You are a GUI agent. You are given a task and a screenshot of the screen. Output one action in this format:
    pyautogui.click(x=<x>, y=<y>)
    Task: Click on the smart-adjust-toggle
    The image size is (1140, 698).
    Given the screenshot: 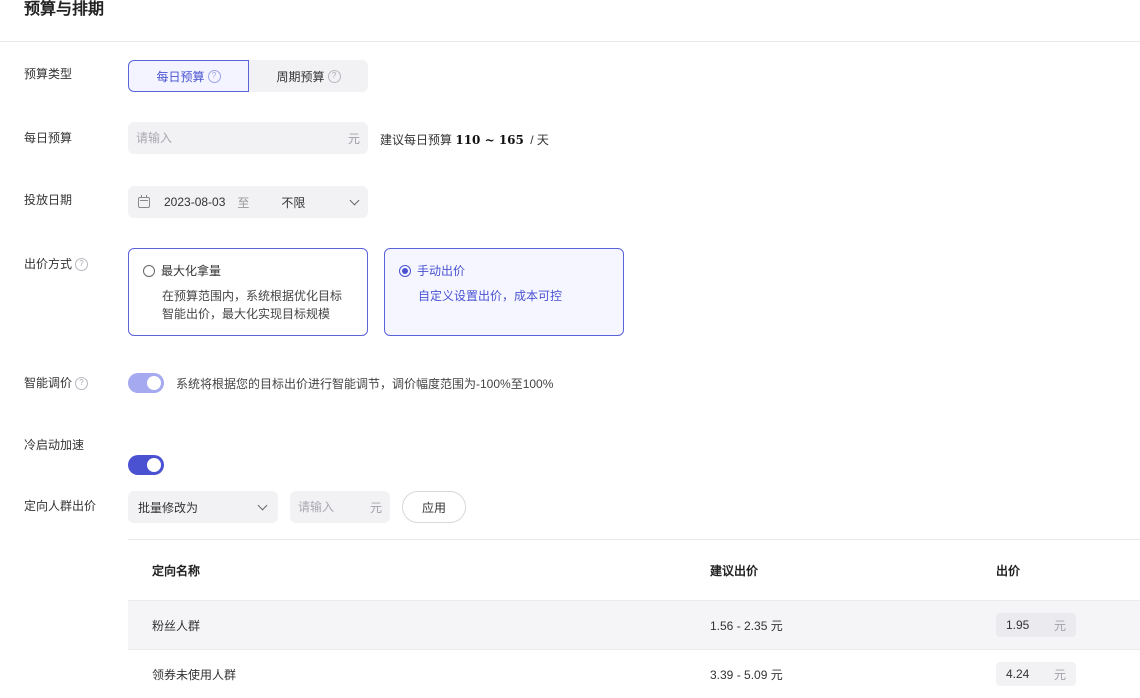 What is the action you would take?
    pyautogui.click(x=146, y=383)
    